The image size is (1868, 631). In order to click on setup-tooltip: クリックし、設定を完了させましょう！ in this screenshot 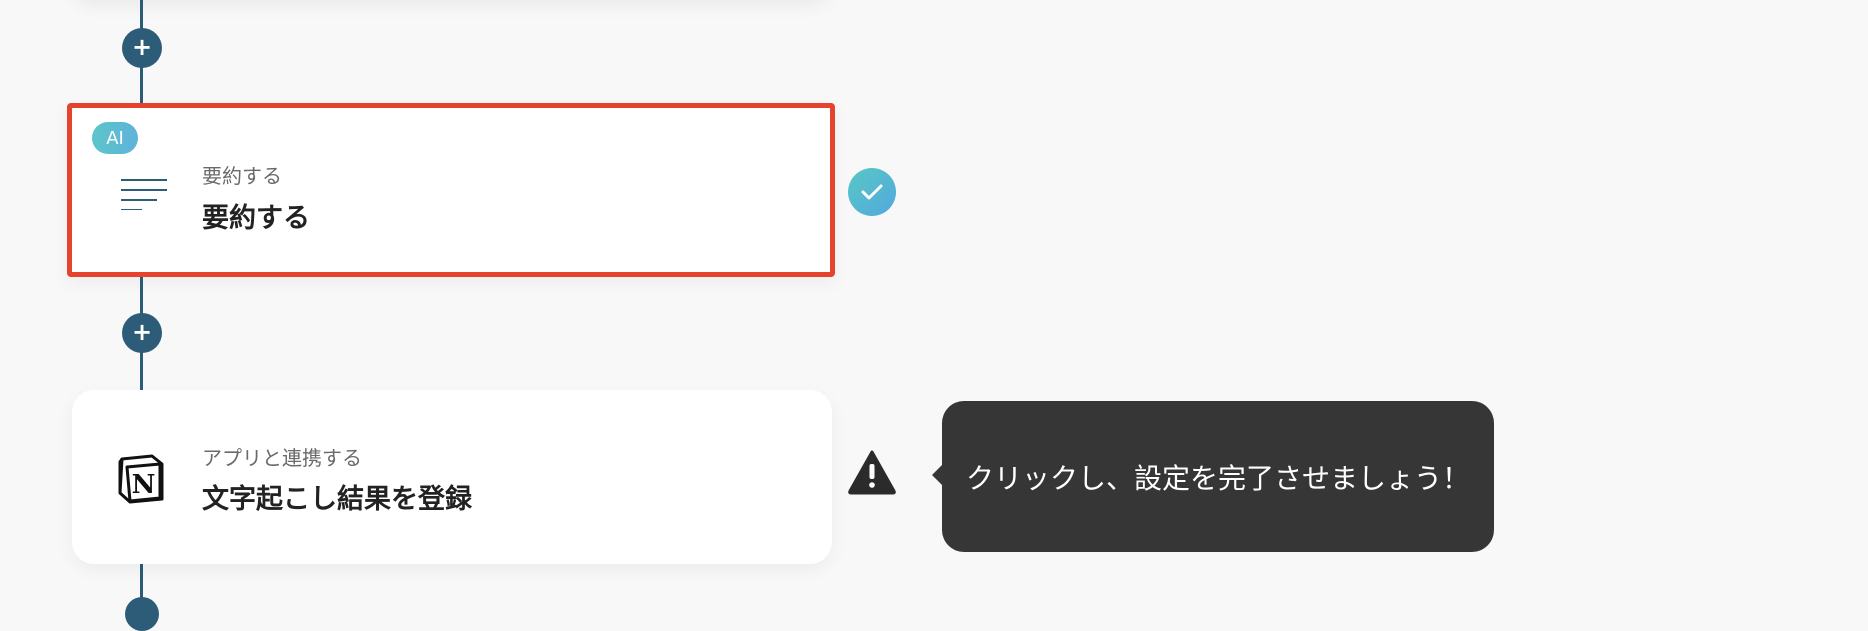, I will do `click(1213, 476)`.